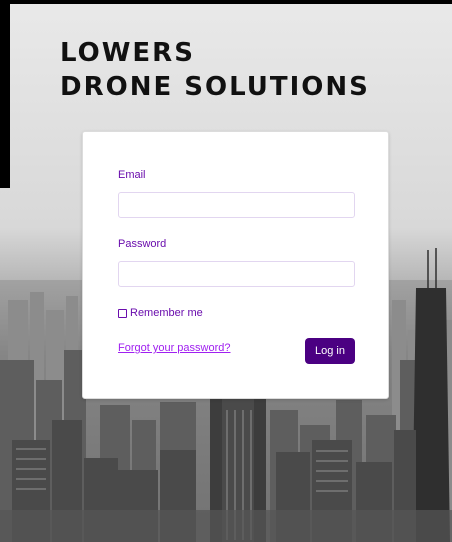 The height and width of the screenshot is (542, 452). Describe the element at coordinates (236, 274) in the screenshot. I see `password-field` at that location.